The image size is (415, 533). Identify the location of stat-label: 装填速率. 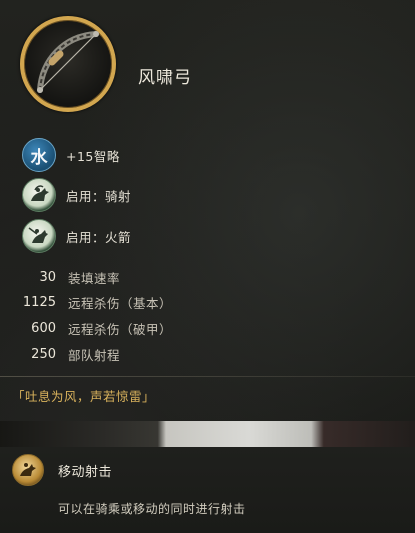
(94, 278).